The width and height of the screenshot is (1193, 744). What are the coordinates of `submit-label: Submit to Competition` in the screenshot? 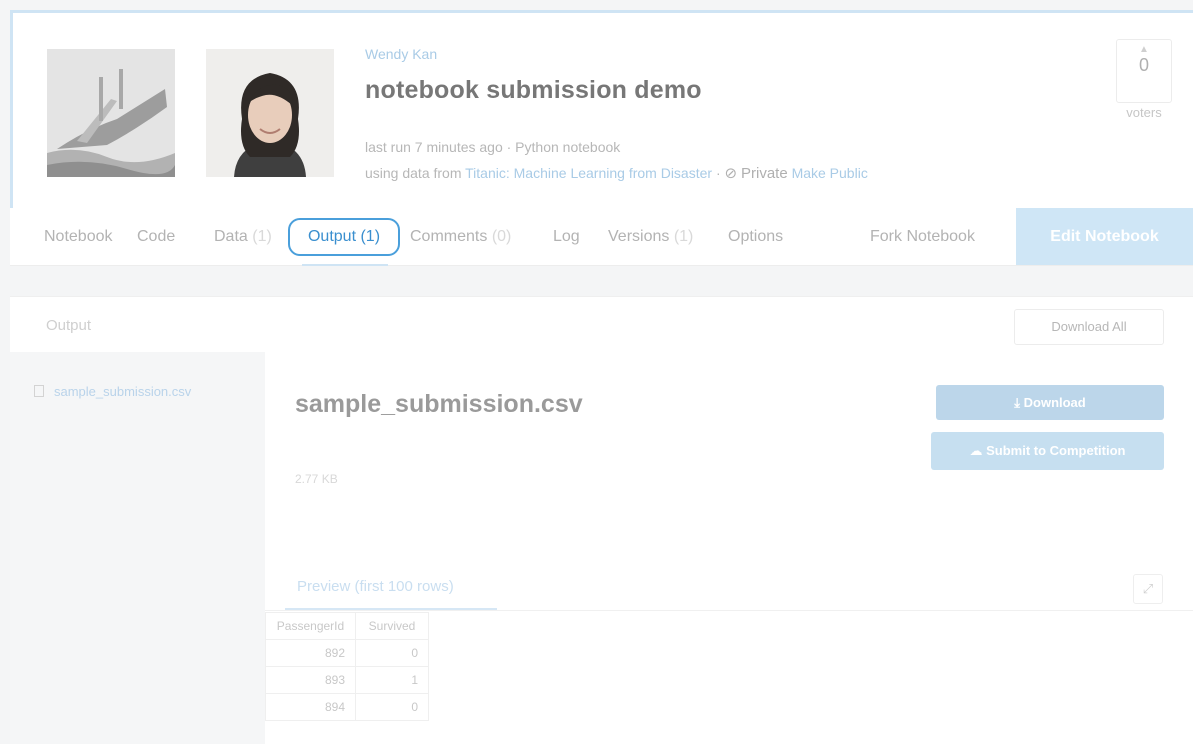 It's located at (1056, 450).